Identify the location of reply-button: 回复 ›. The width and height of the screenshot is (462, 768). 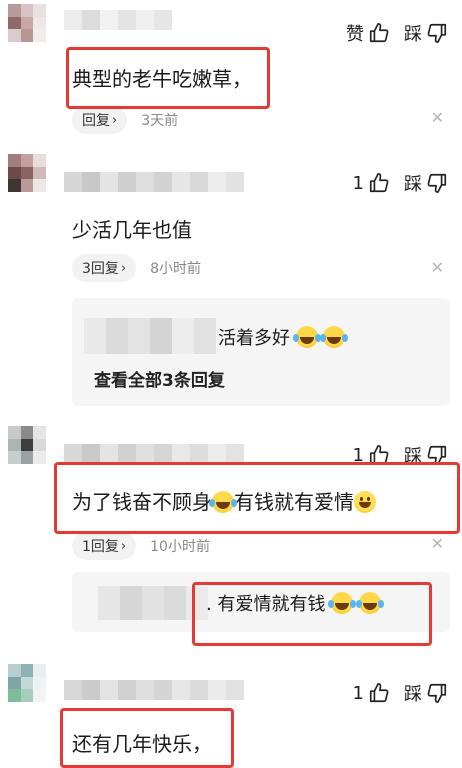
(100, 120).